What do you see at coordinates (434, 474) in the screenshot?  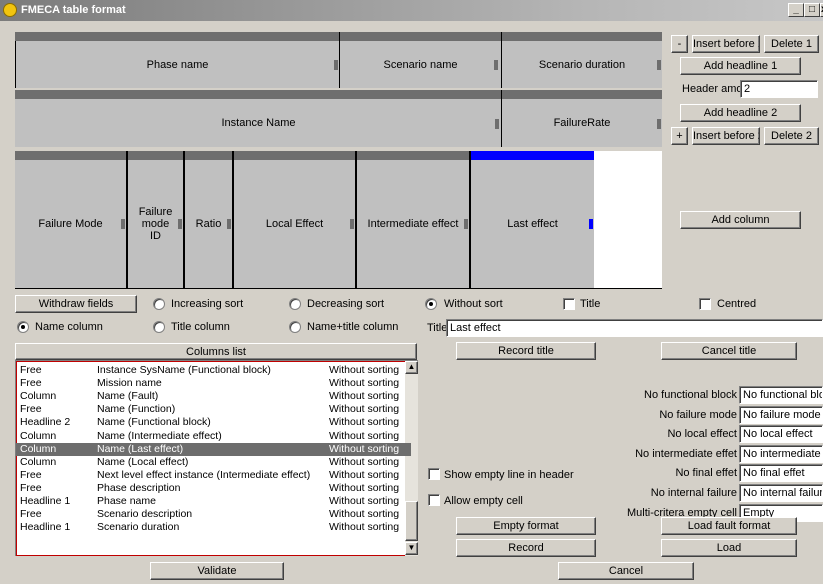 I see `show-empty-line-checkbox` at bounding box center [434, 474].